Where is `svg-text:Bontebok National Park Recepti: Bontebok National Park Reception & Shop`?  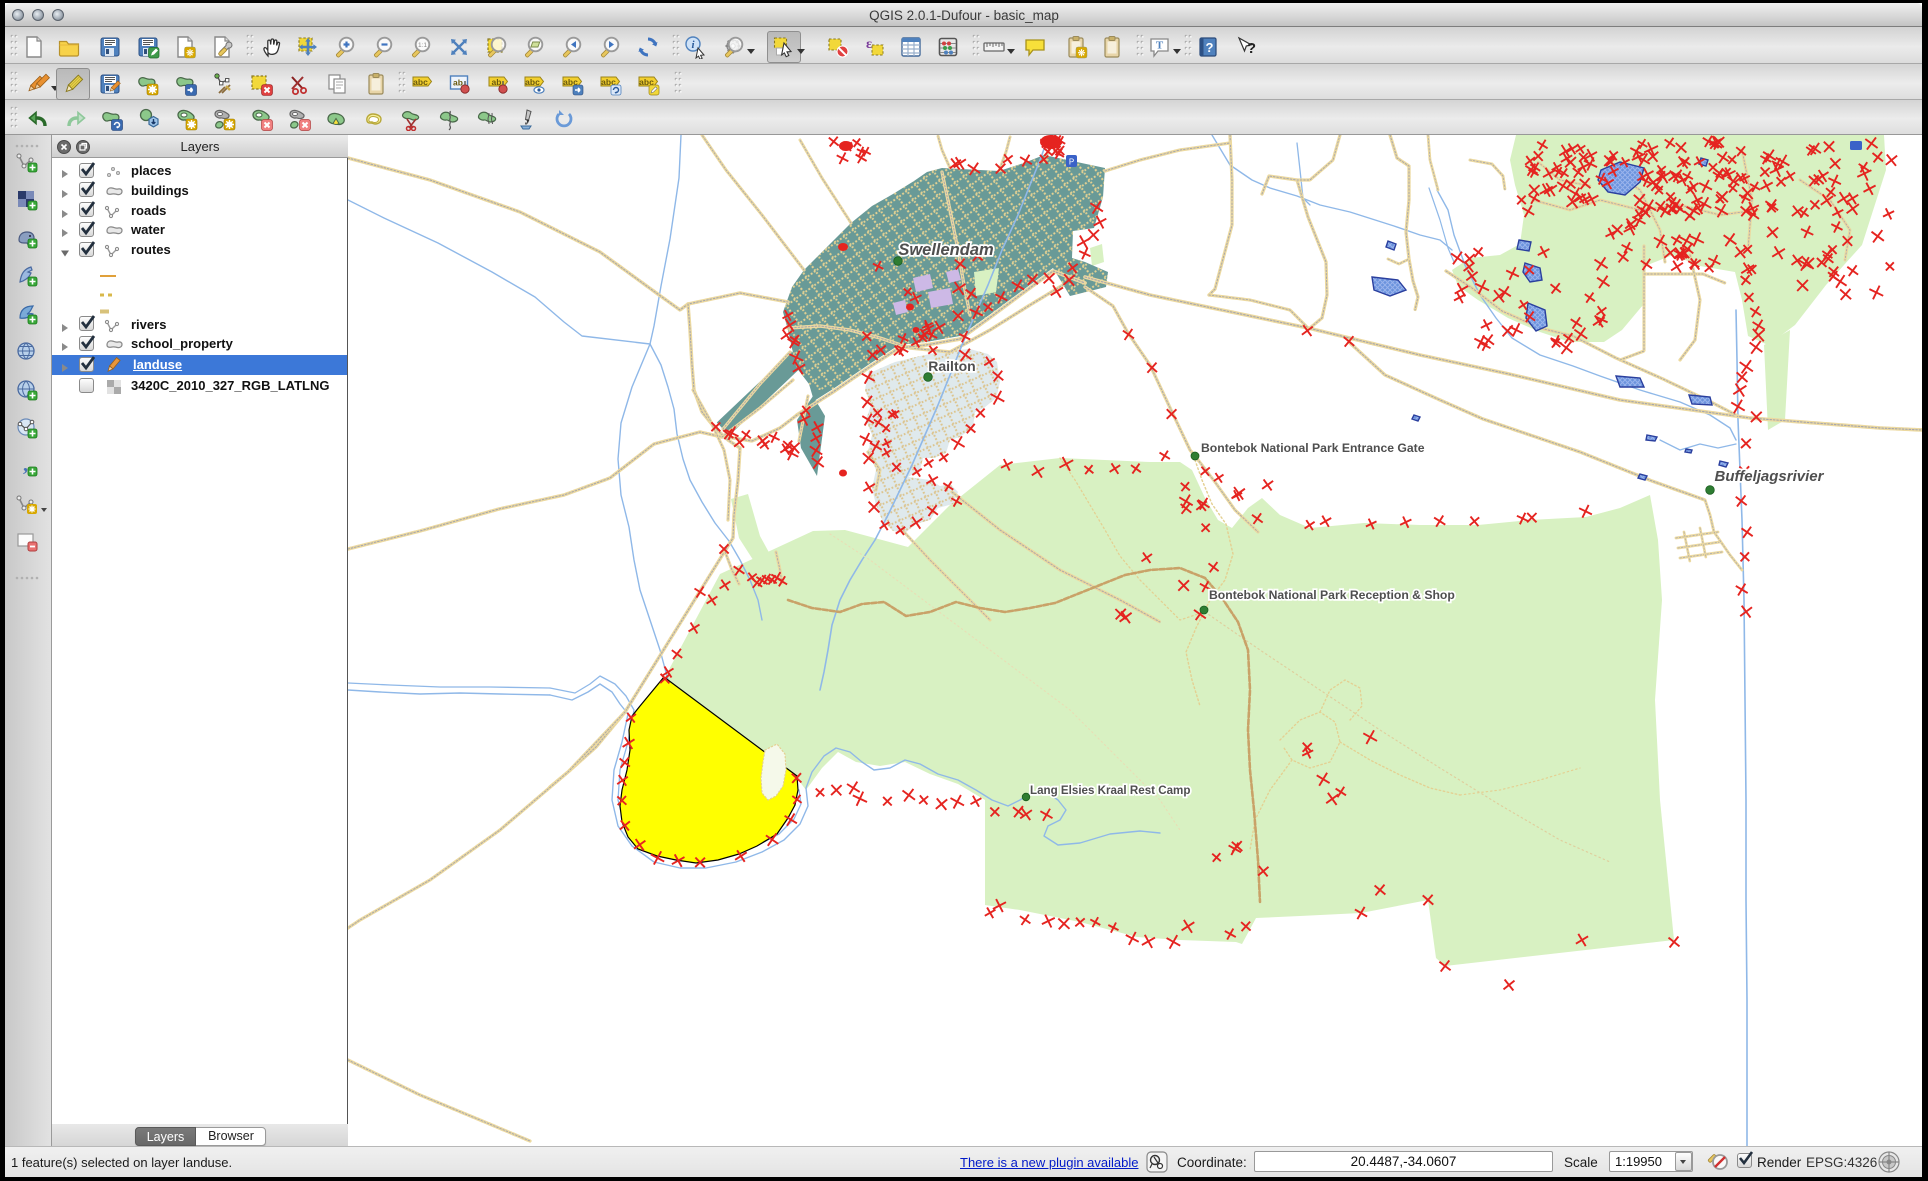
svg-text:Bontebok National Park Recepti: Bontebok National Park Reception & Shop is located at coordinates (1332, 595).